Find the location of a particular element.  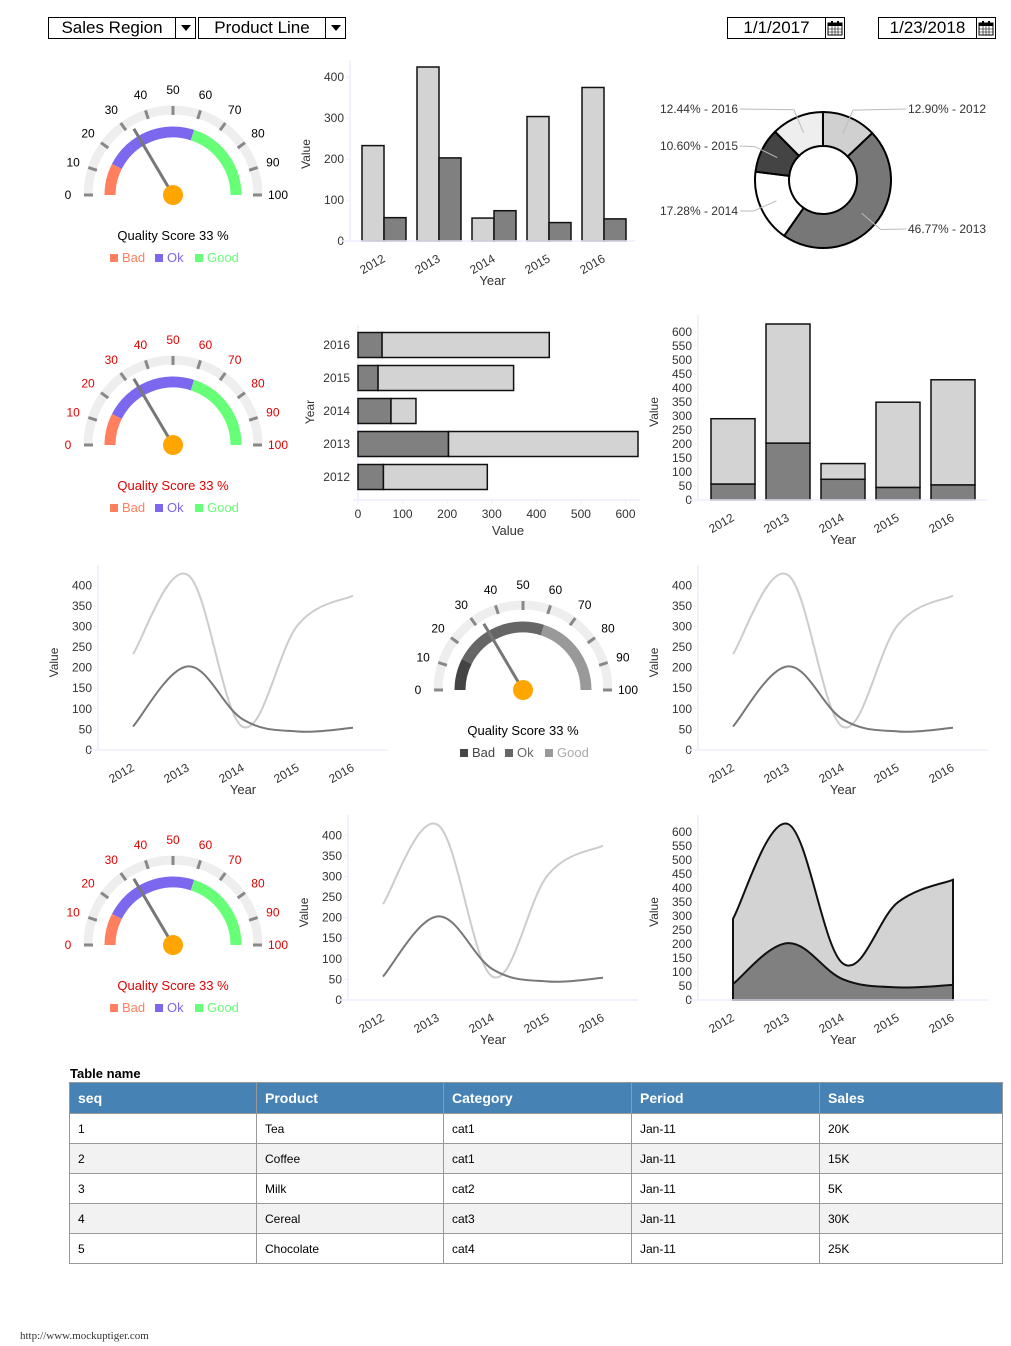

sales-region-dropdown: Sales Region is located at coordinates (122, 28).